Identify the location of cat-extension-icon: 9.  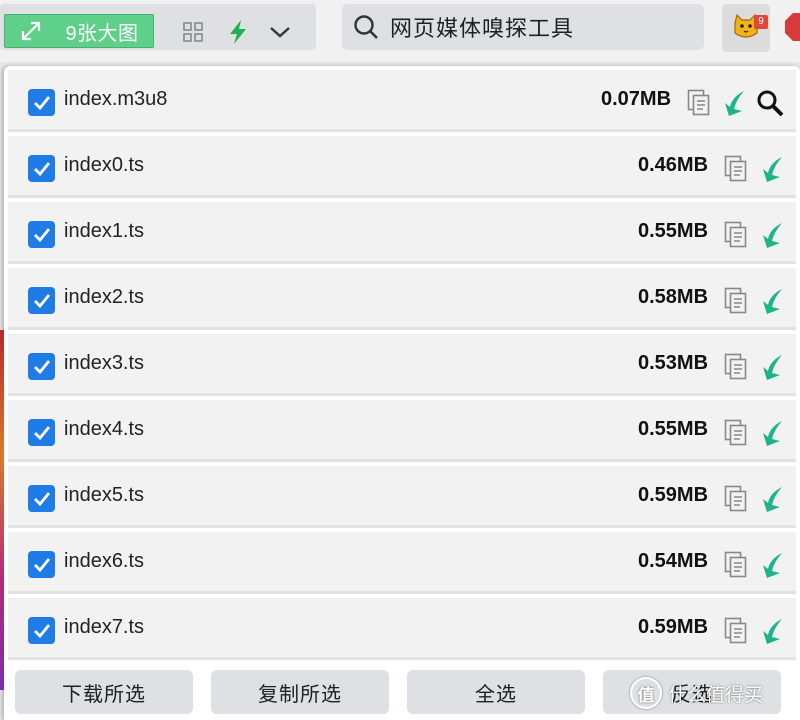
(746, 28).